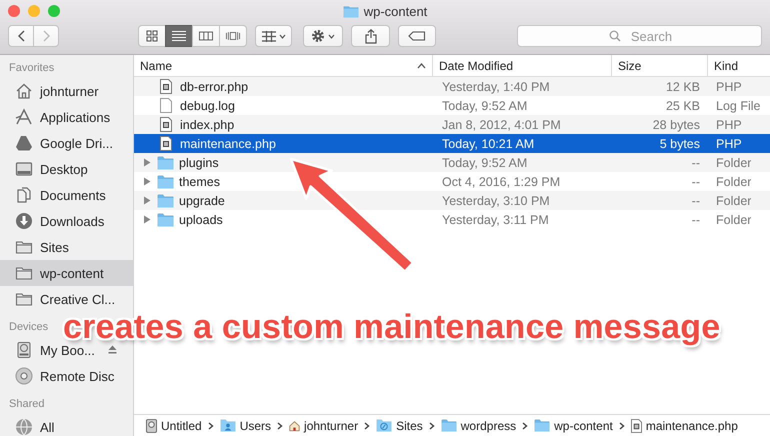 The height and width of the screenshot is (436, 770). I want to click on sidebar-label: Applications, so click(75, 117).